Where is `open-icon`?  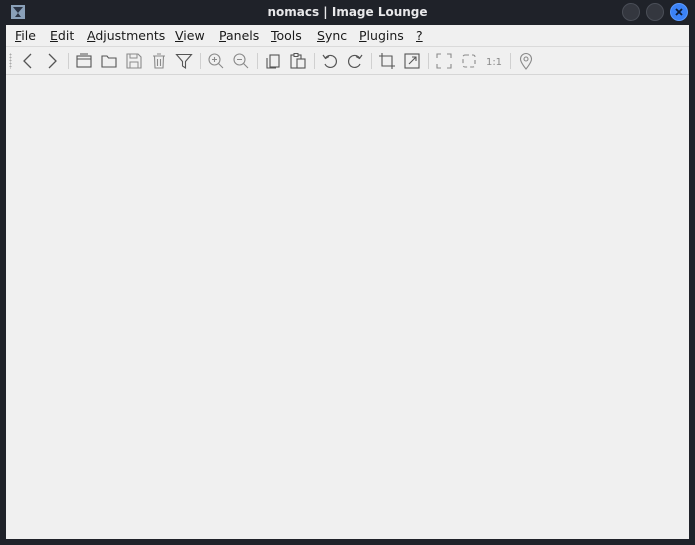
open-icon is located at coordinates (84, 60).